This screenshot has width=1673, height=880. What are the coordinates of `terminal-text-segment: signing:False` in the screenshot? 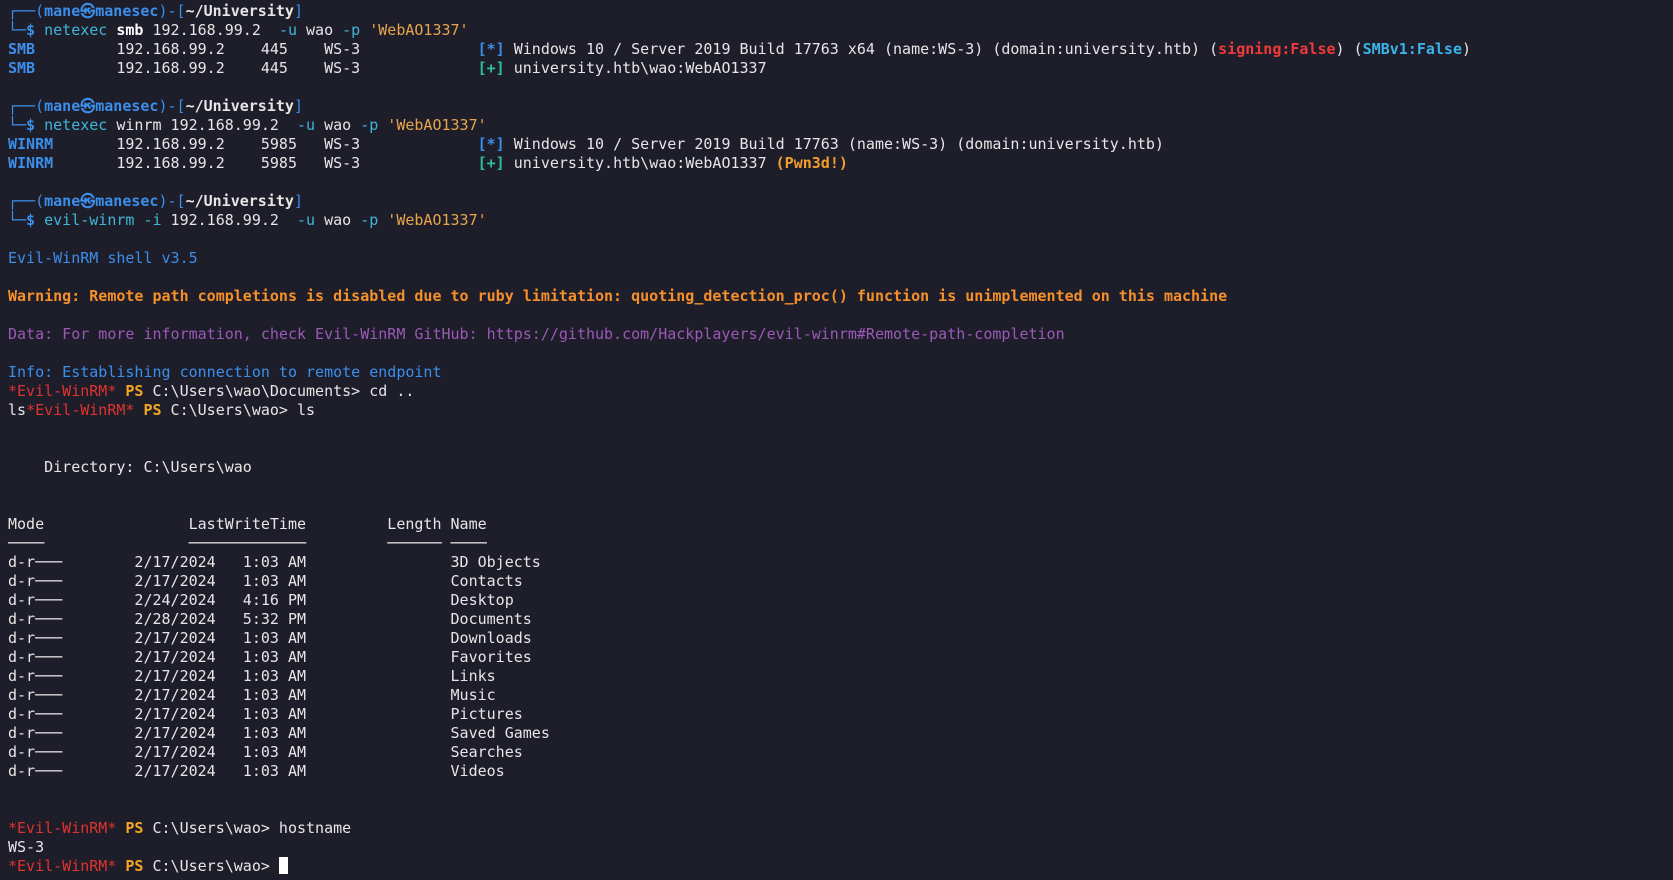 It's located at (1277, 49).